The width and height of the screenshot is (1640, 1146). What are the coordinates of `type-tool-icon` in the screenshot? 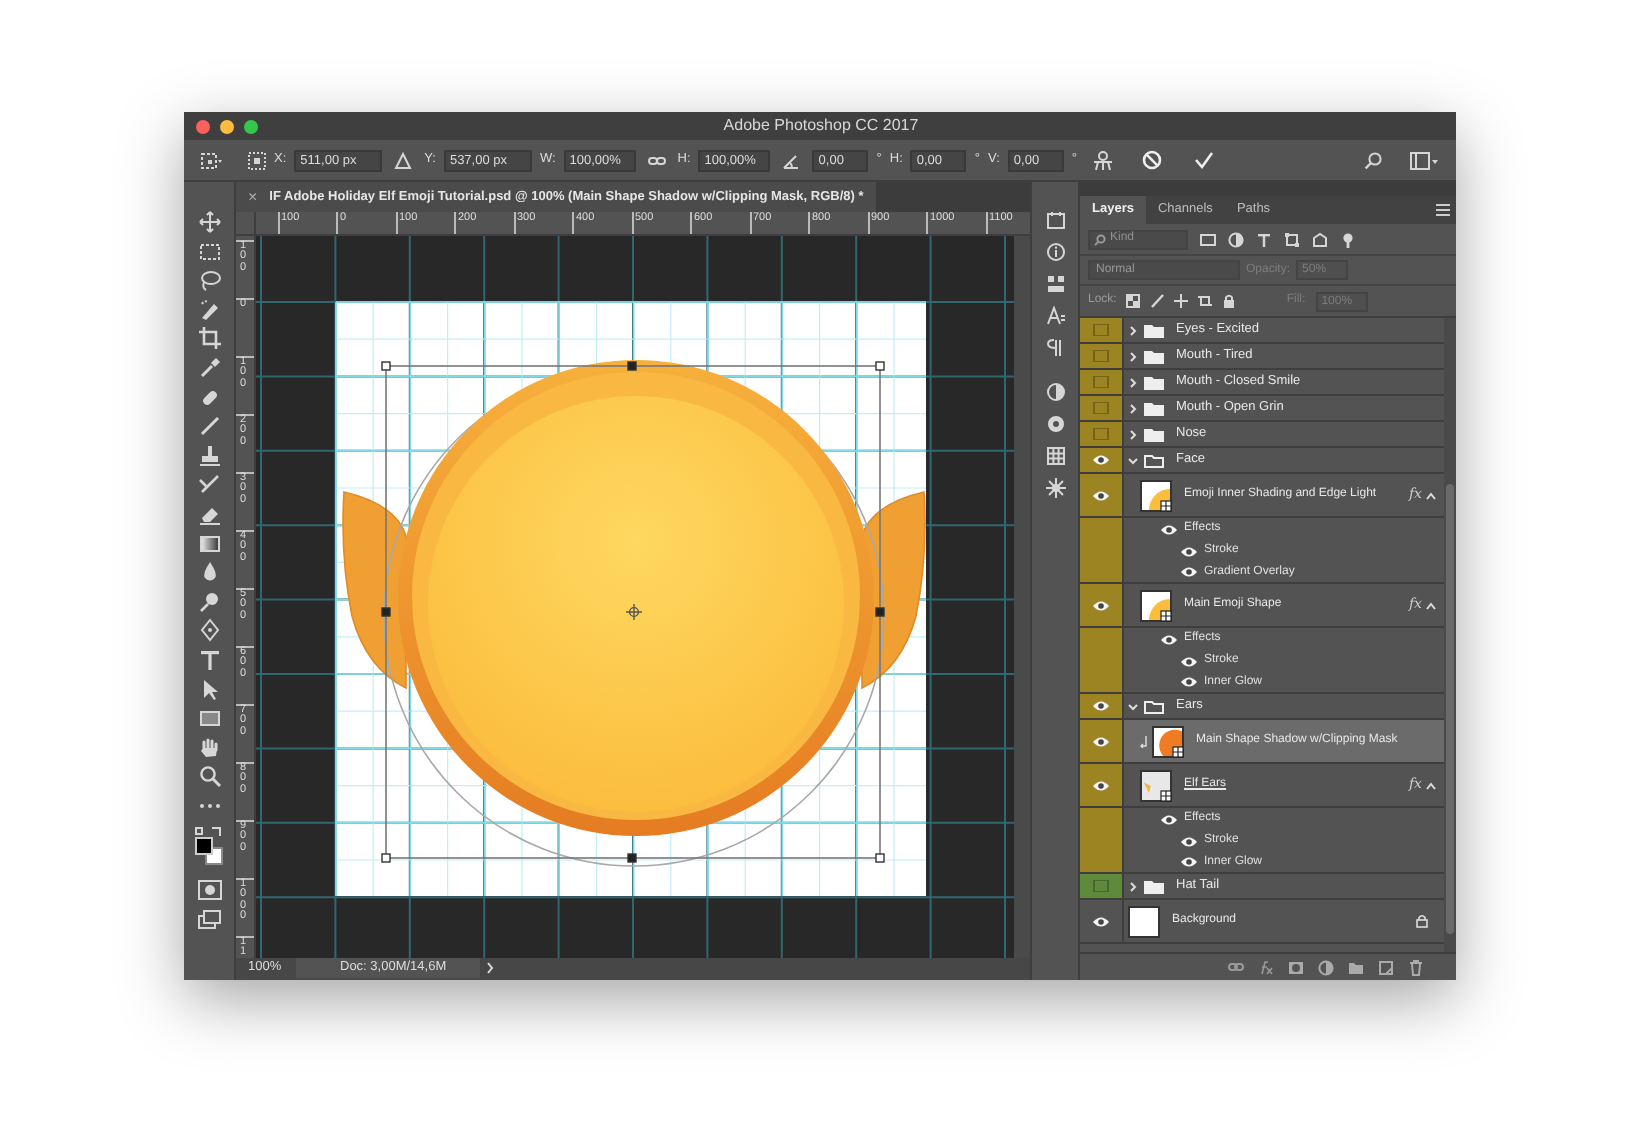 It's located at (209, 659).